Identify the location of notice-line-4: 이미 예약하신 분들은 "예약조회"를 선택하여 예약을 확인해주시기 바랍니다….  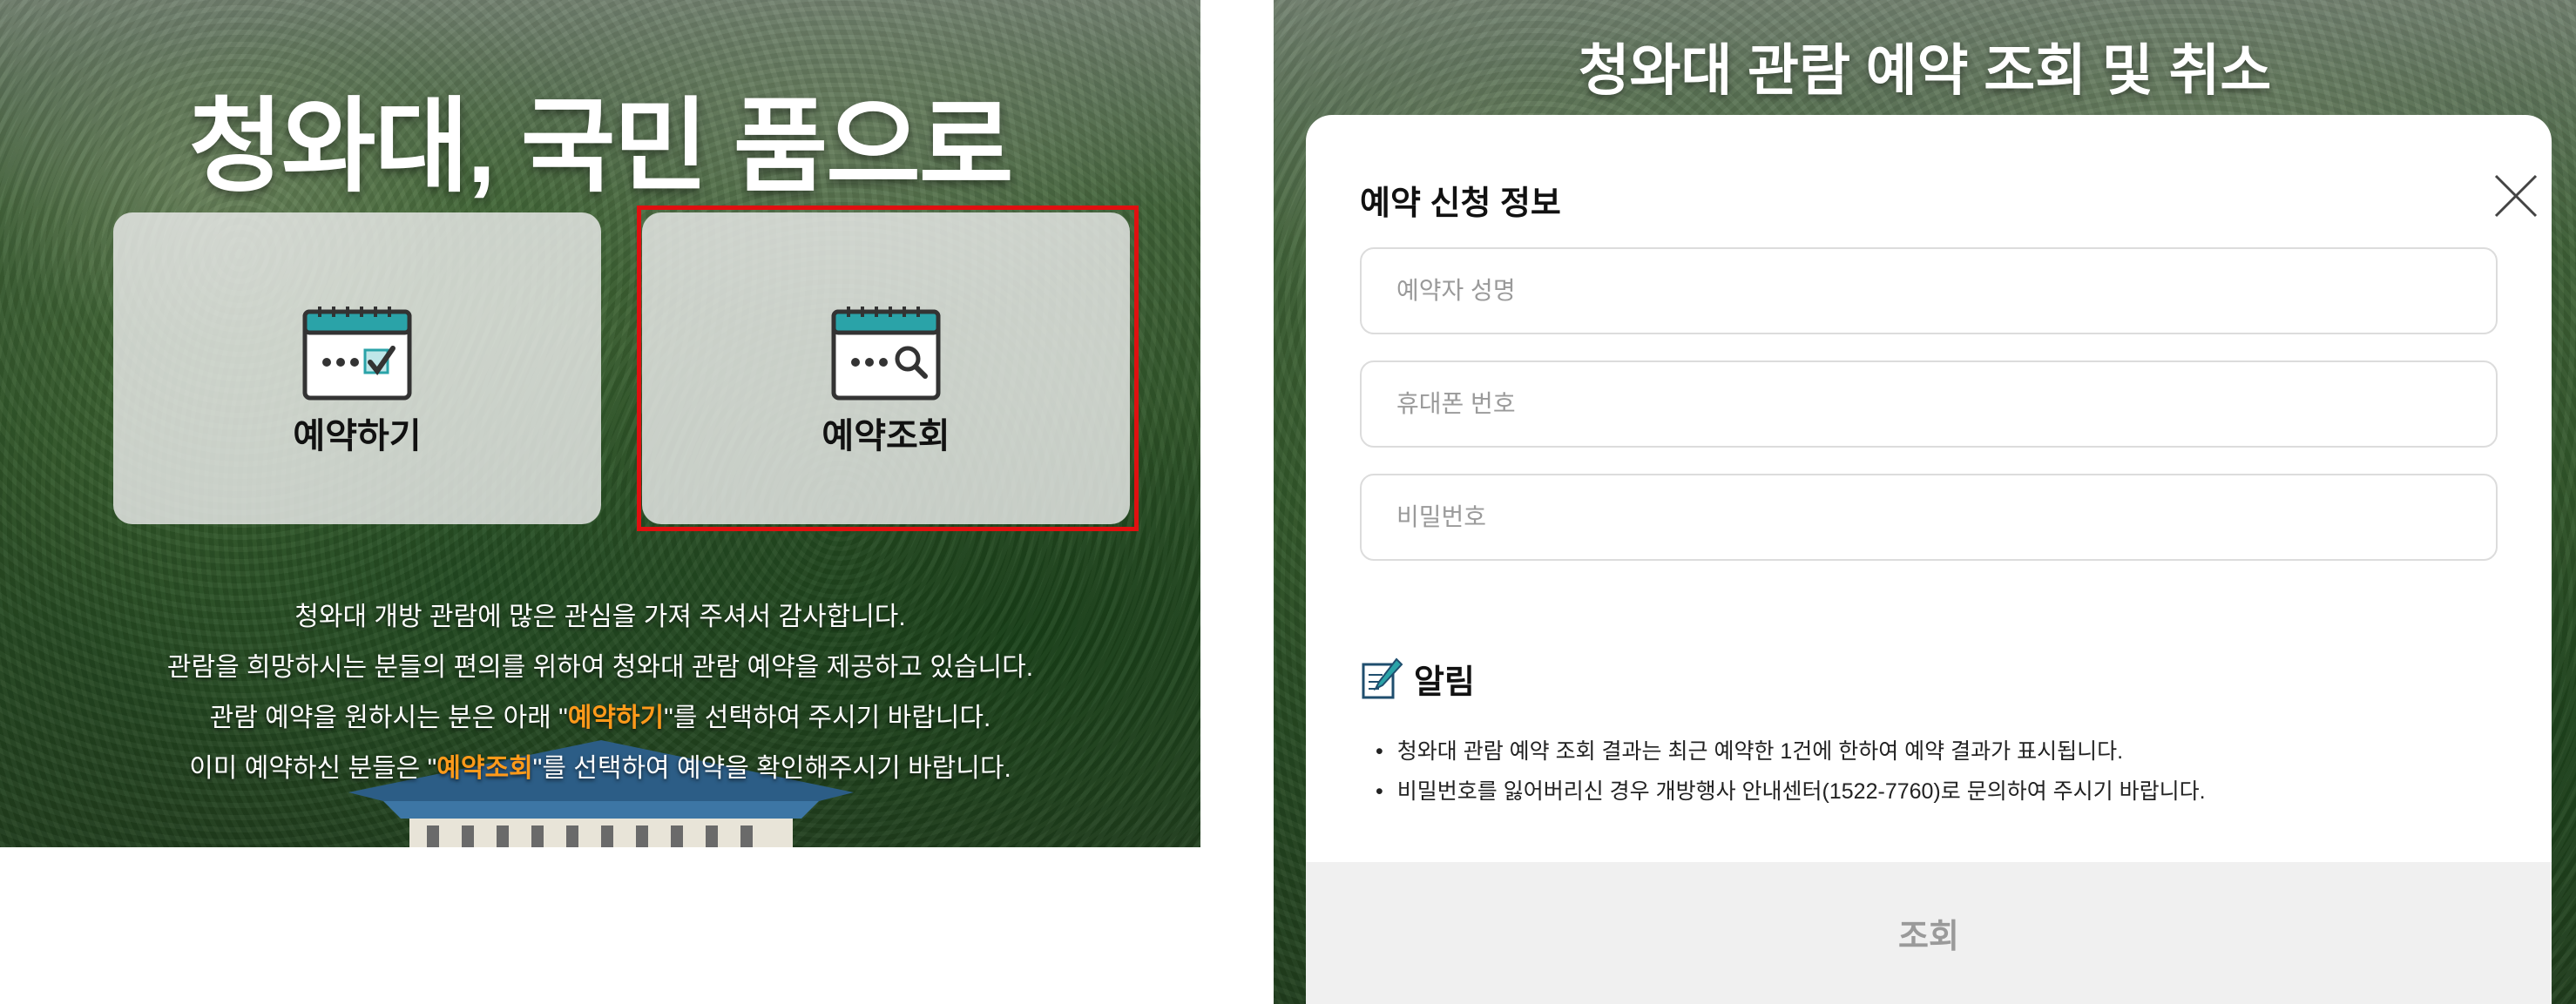
(600, 769).